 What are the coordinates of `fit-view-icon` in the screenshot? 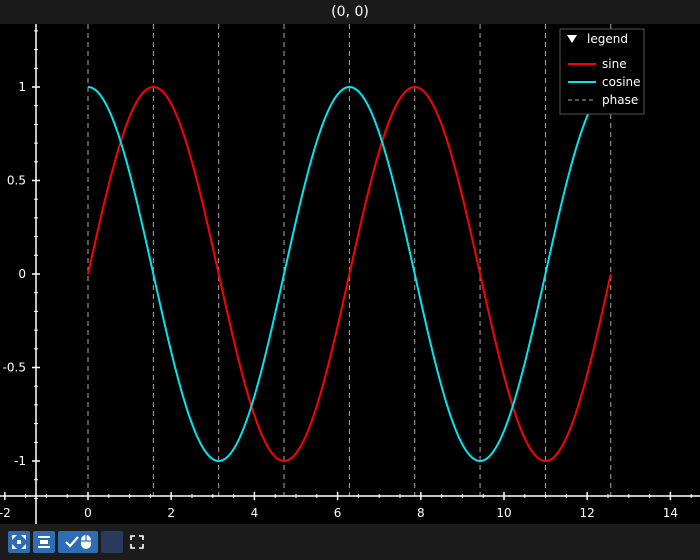 It's located at (19, 542).